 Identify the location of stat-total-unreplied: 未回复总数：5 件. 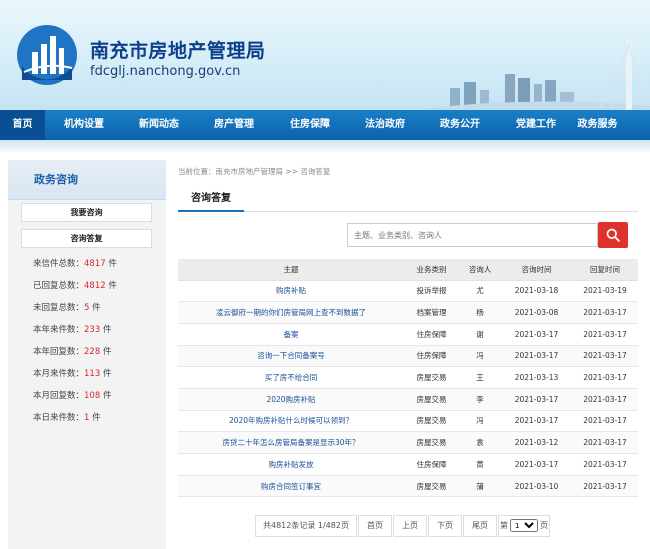
(67, 308).